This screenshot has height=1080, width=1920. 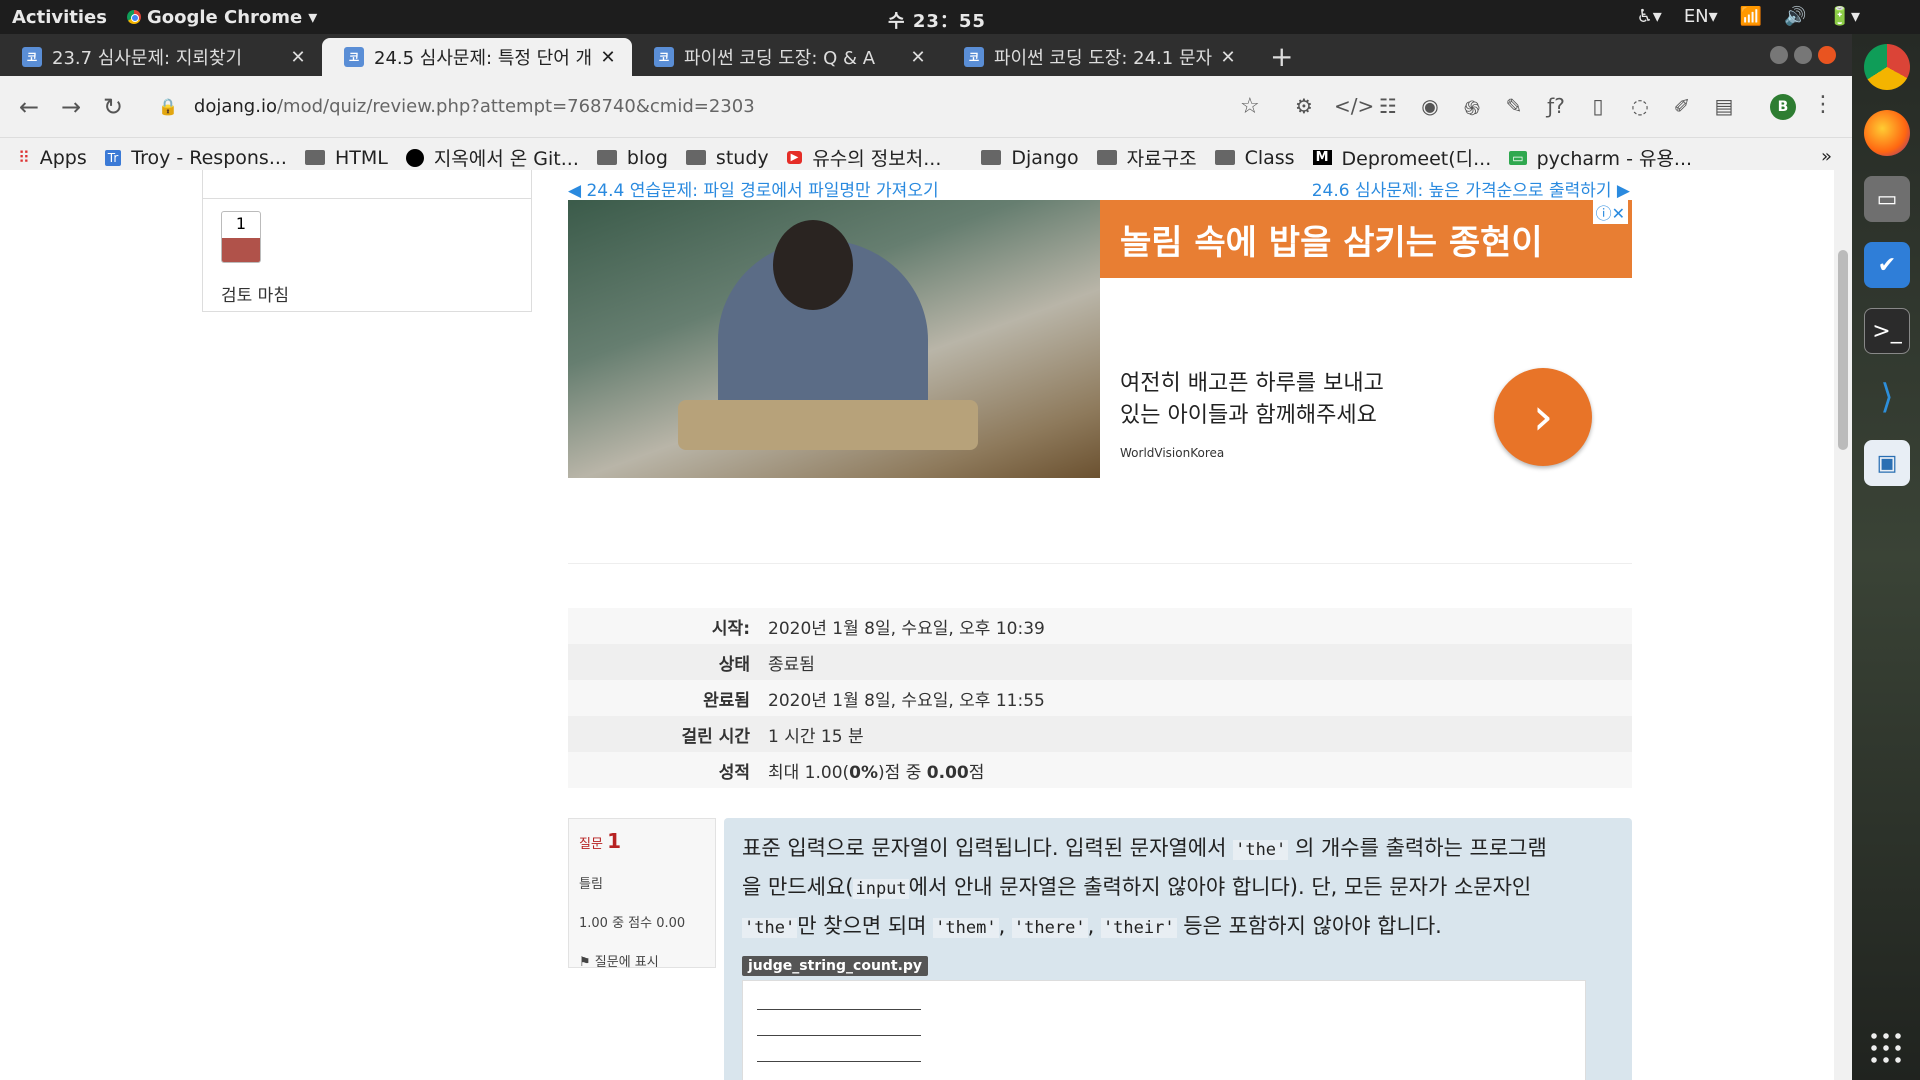 I want to click on image-viewer-dock-icon: ▣, so click(x=1887, y=463).